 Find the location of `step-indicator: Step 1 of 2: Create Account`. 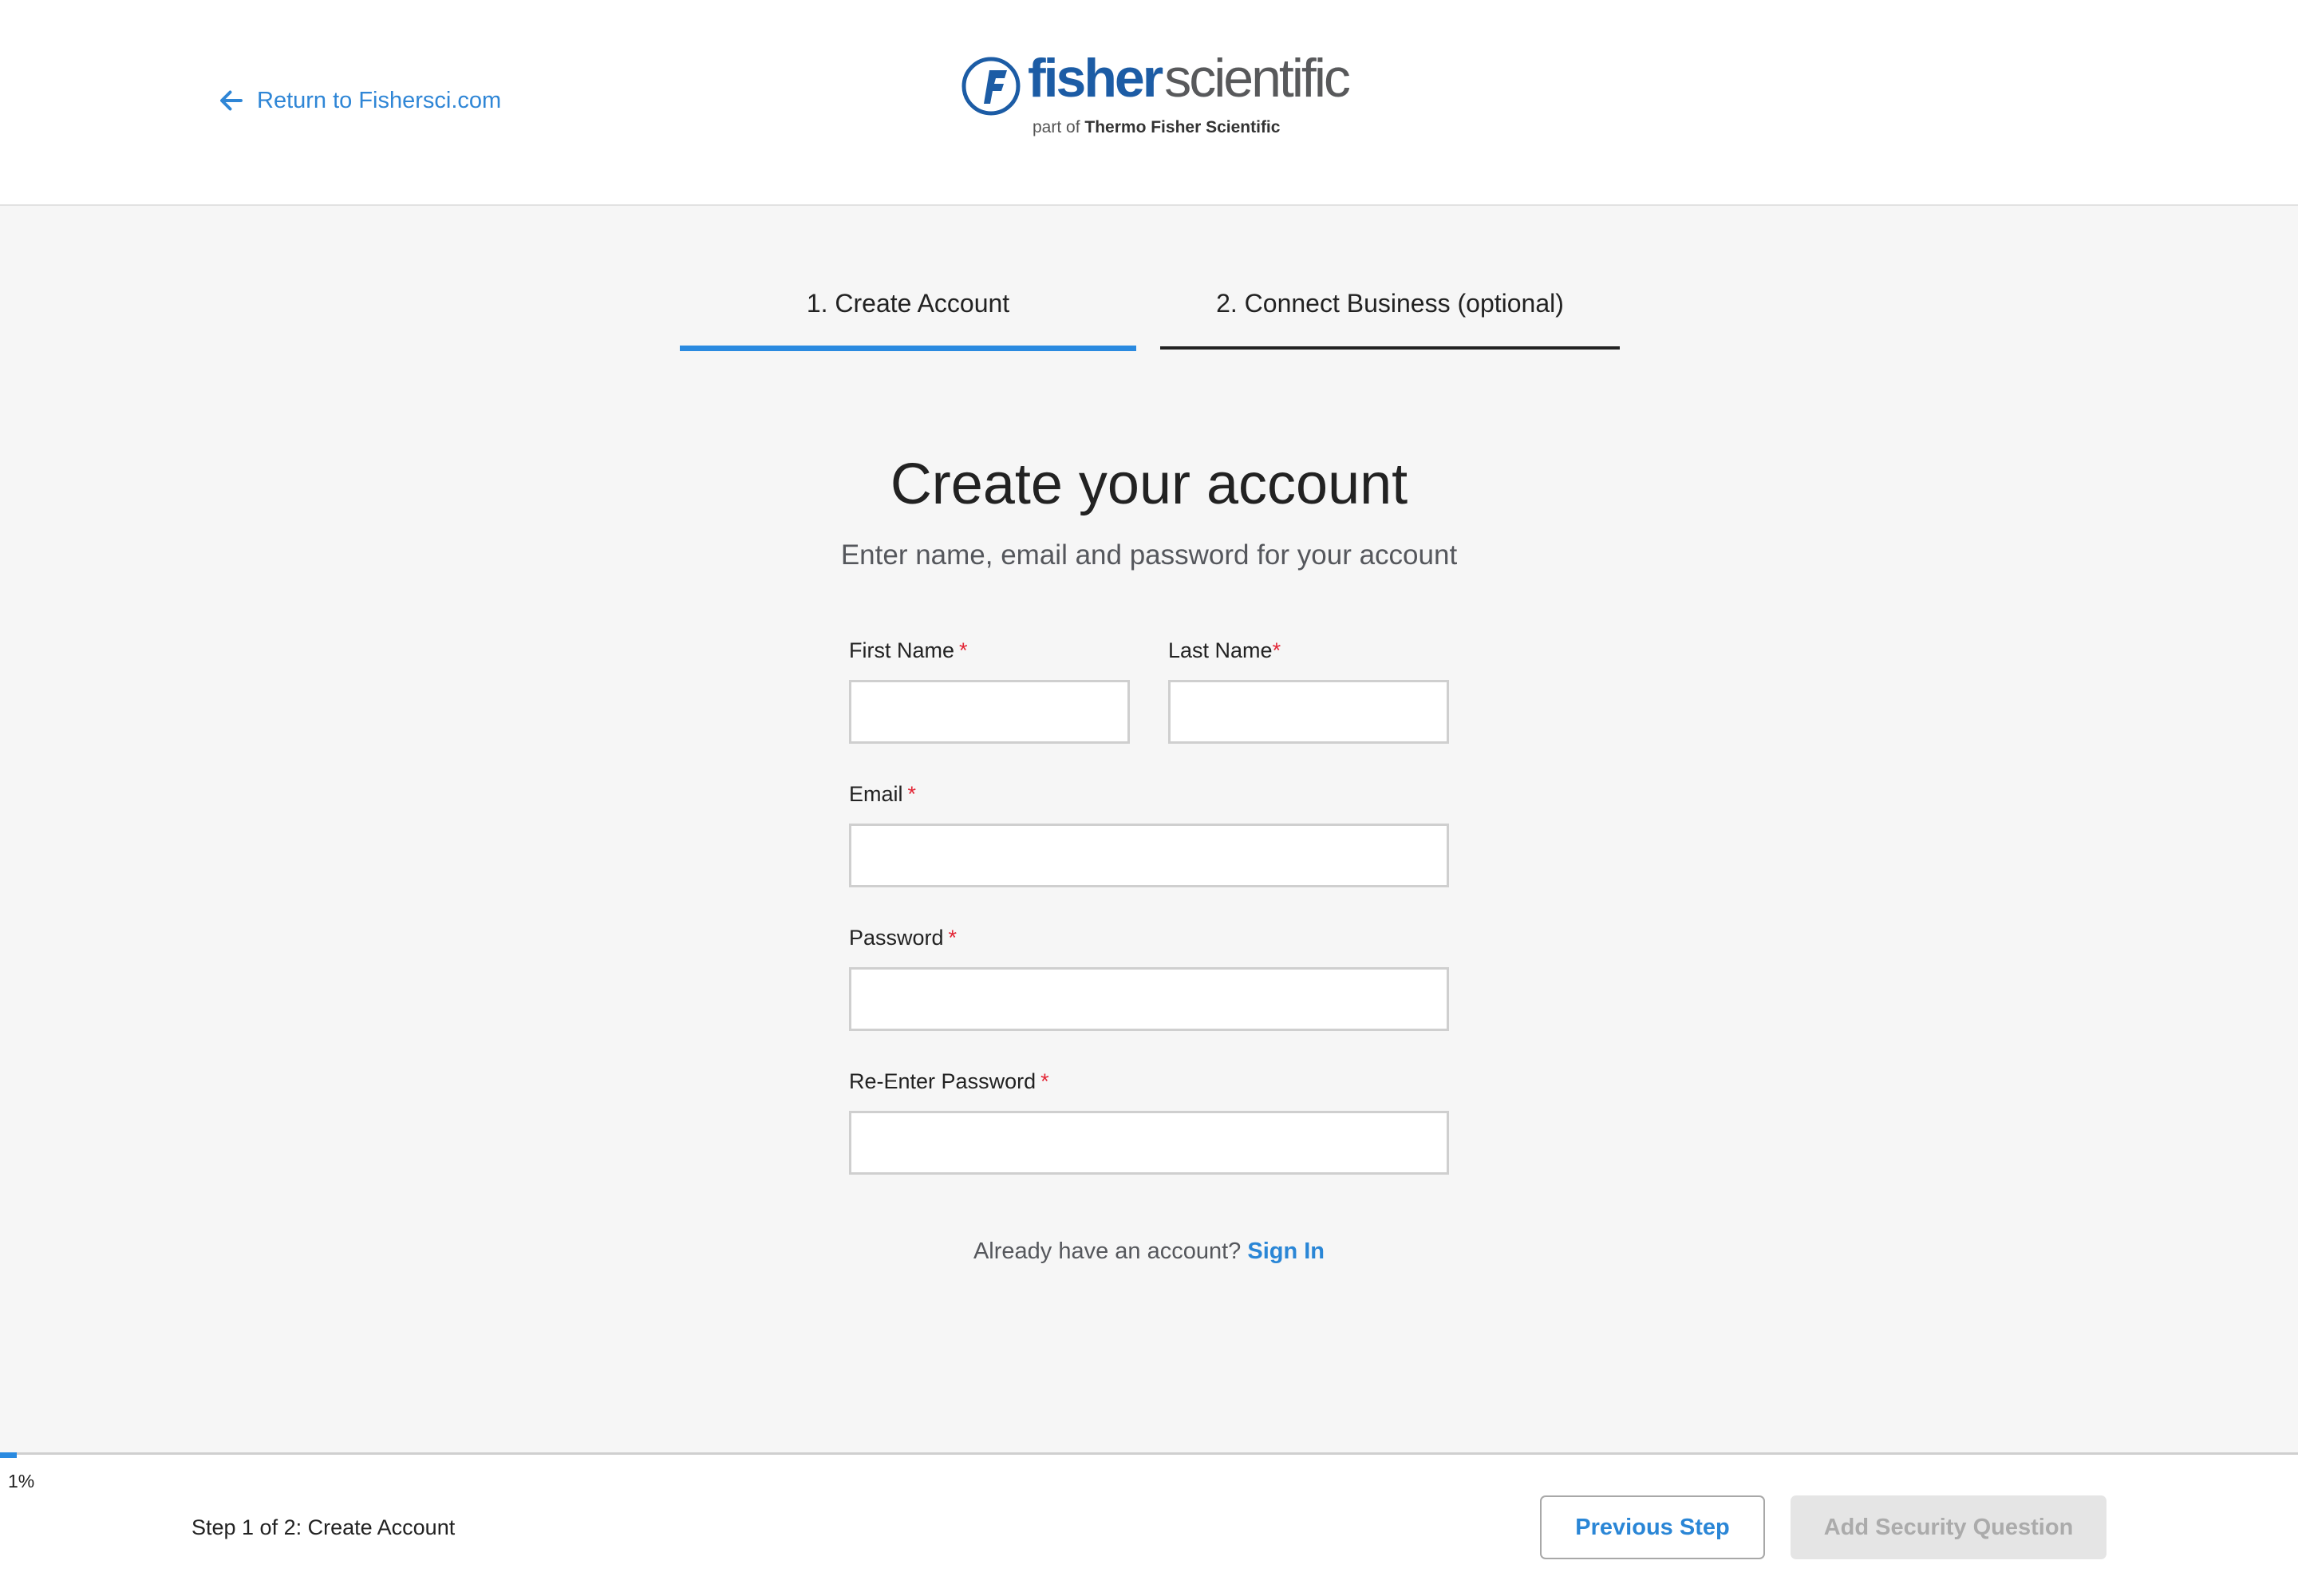

step-indicator: Step 1 of 2: Create Account is located at coordinates (324, 1527).